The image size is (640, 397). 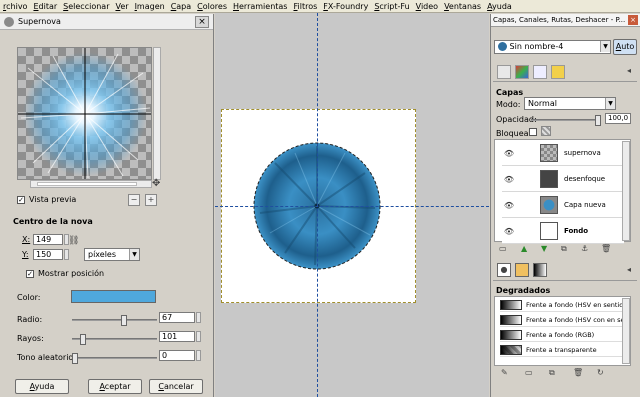 I want to click on new-layer-icon: ▭, so click(x=503, y=248).